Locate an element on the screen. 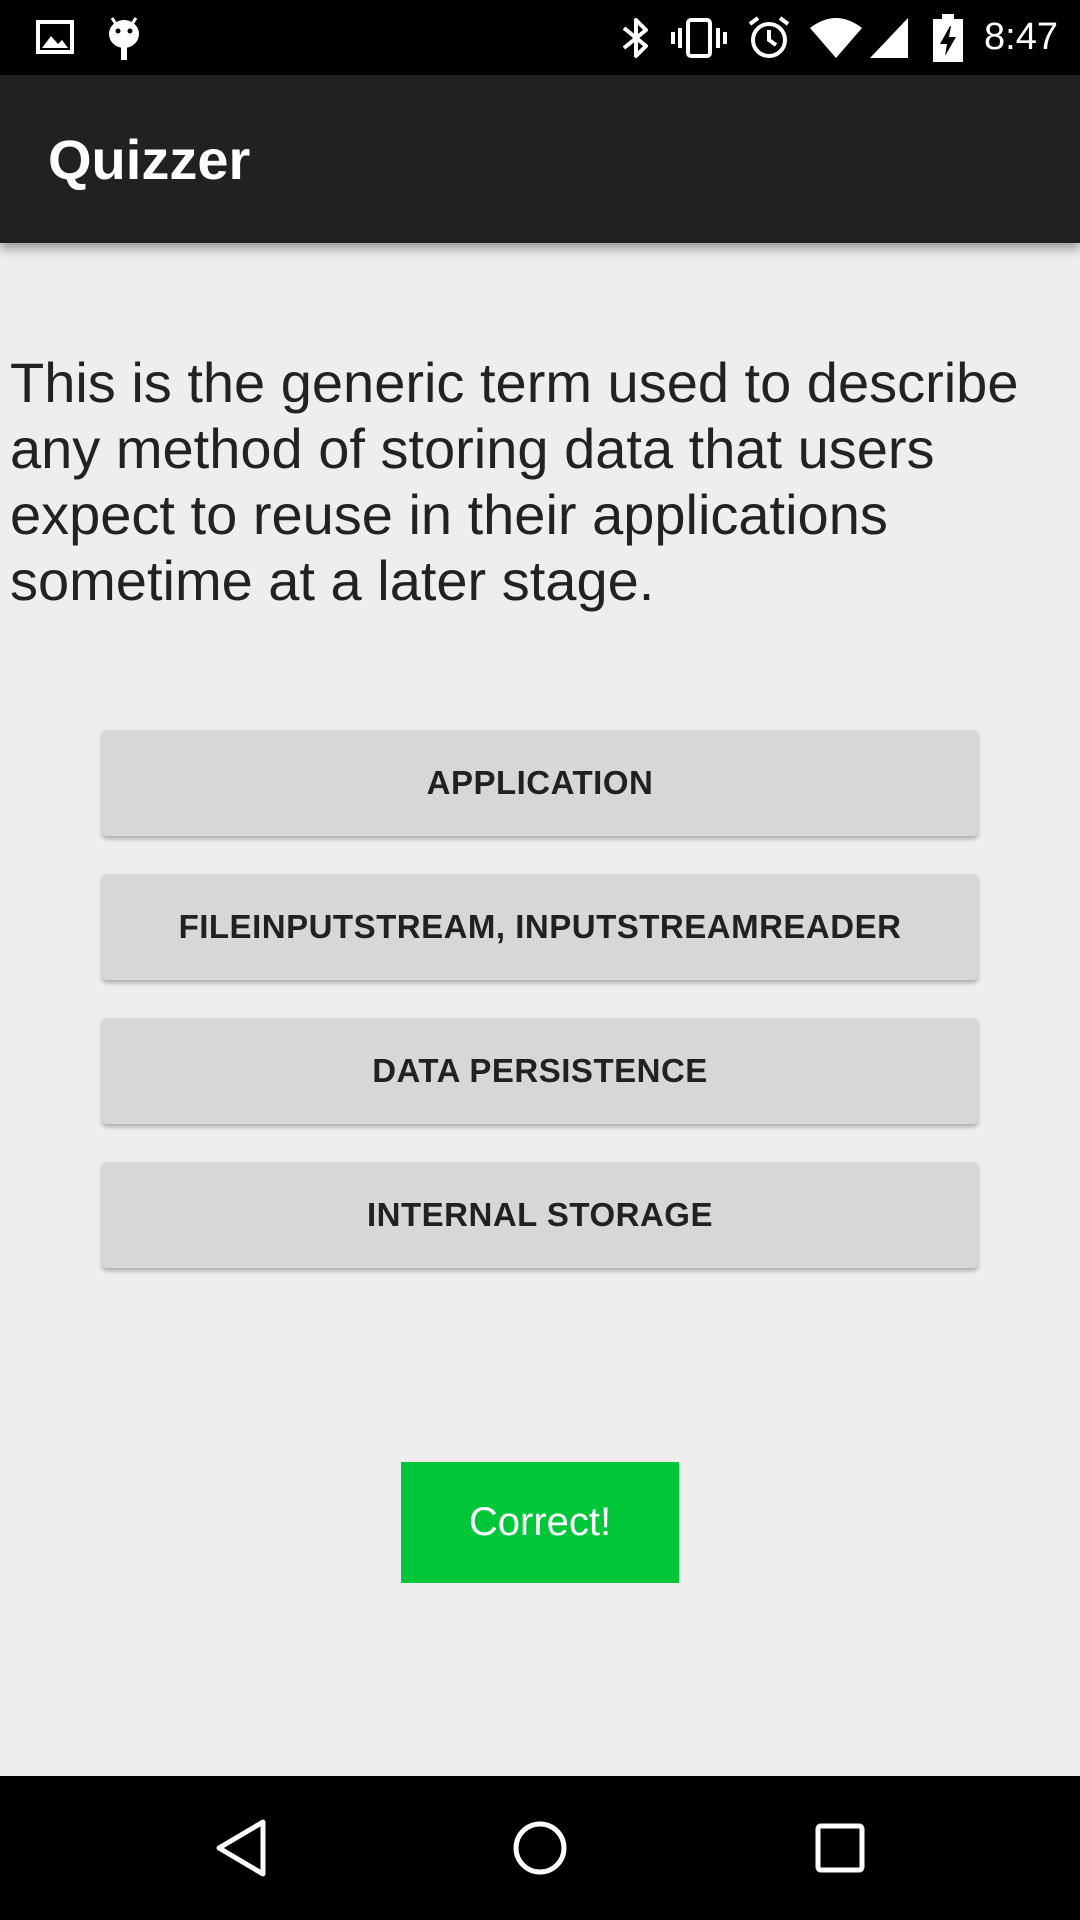 The height and width of the screenshot is (1920, 1080). android-icon is located at coordinates (124, 40).